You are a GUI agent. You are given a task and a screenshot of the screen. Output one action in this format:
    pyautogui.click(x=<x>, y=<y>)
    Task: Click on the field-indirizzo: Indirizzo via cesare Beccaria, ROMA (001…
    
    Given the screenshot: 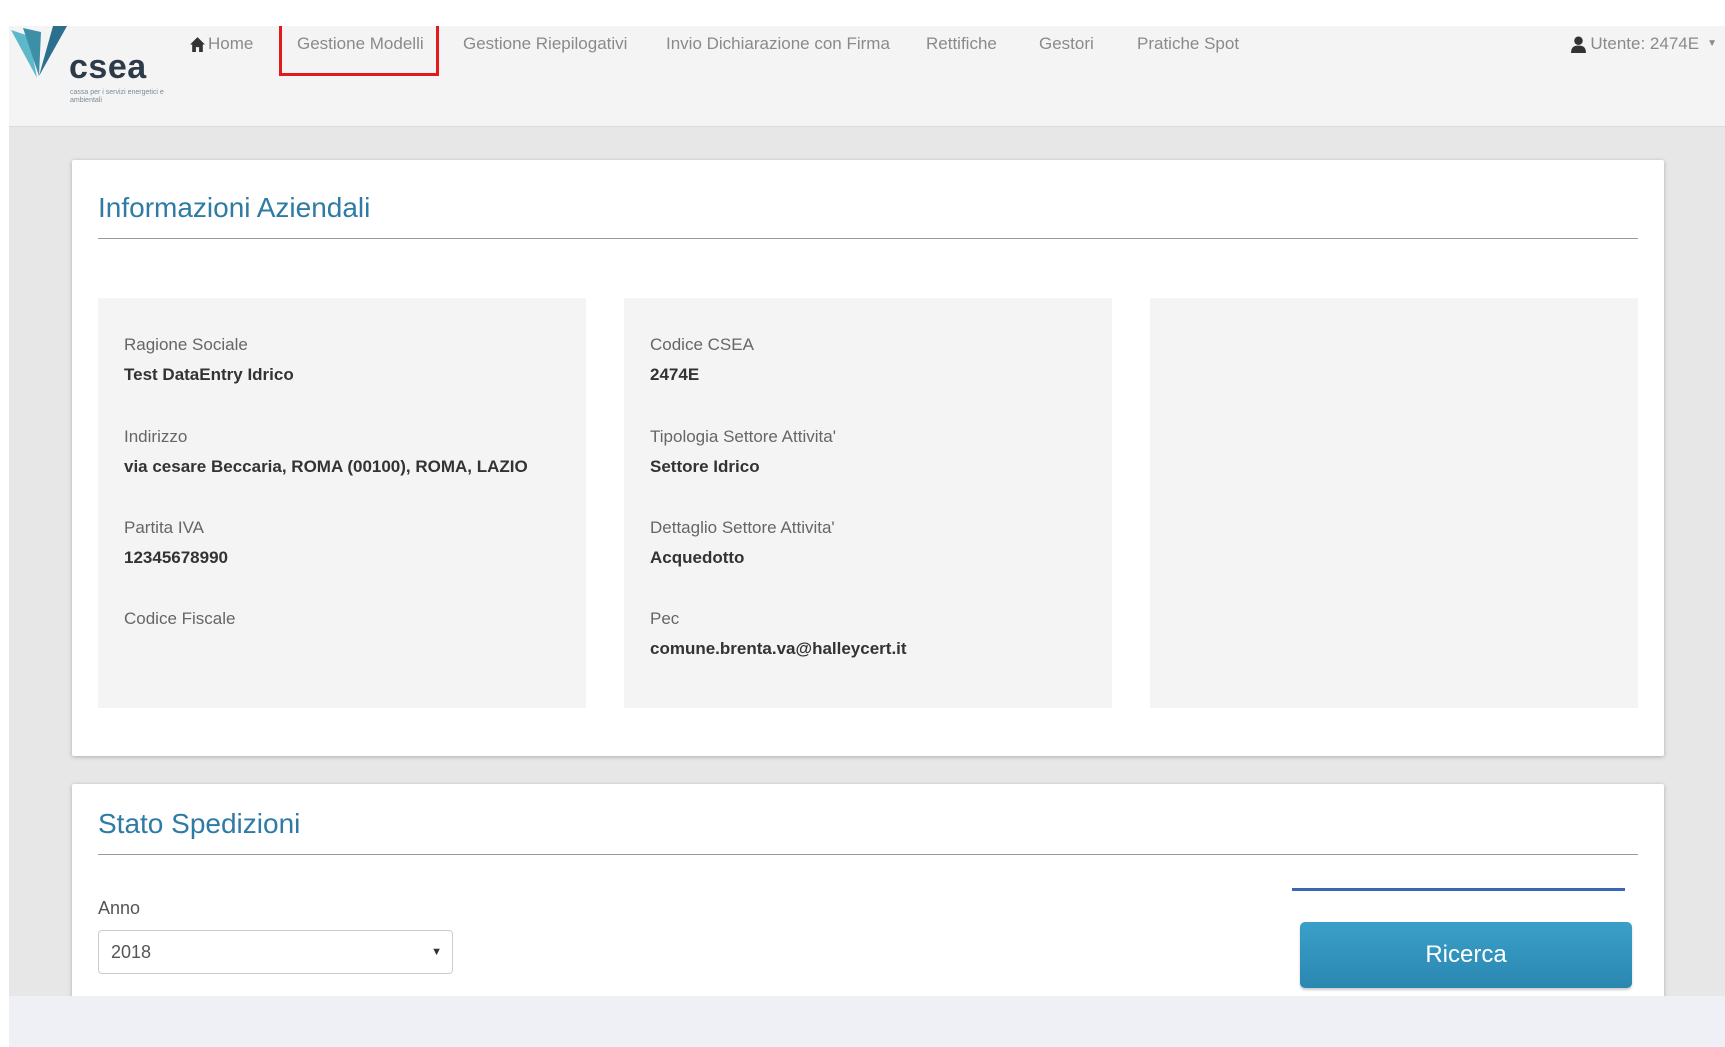 What is the action you would take?
    pyautogui.click(x=354, y=452)
    